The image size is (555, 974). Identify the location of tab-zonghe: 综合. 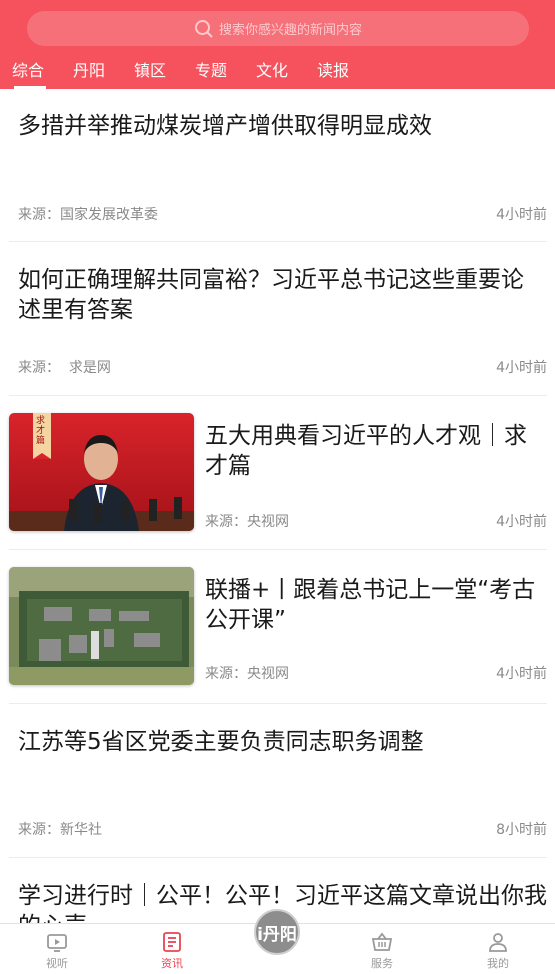
(30, 72).